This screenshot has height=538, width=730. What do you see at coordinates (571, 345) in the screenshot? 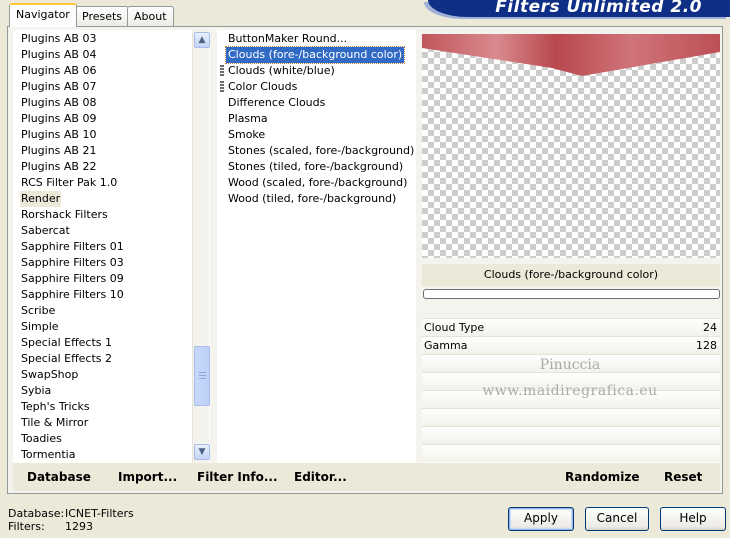
I see `param-row-gamma: Gamma 128` at bounding box center [571, 345].